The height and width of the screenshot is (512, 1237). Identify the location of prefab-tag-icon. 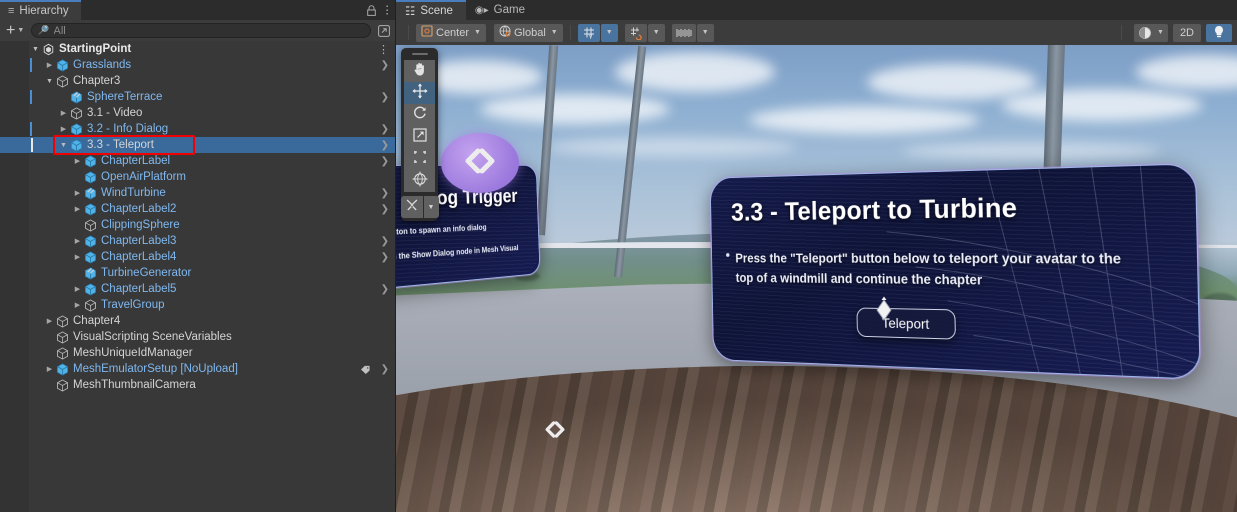
(365, 369).